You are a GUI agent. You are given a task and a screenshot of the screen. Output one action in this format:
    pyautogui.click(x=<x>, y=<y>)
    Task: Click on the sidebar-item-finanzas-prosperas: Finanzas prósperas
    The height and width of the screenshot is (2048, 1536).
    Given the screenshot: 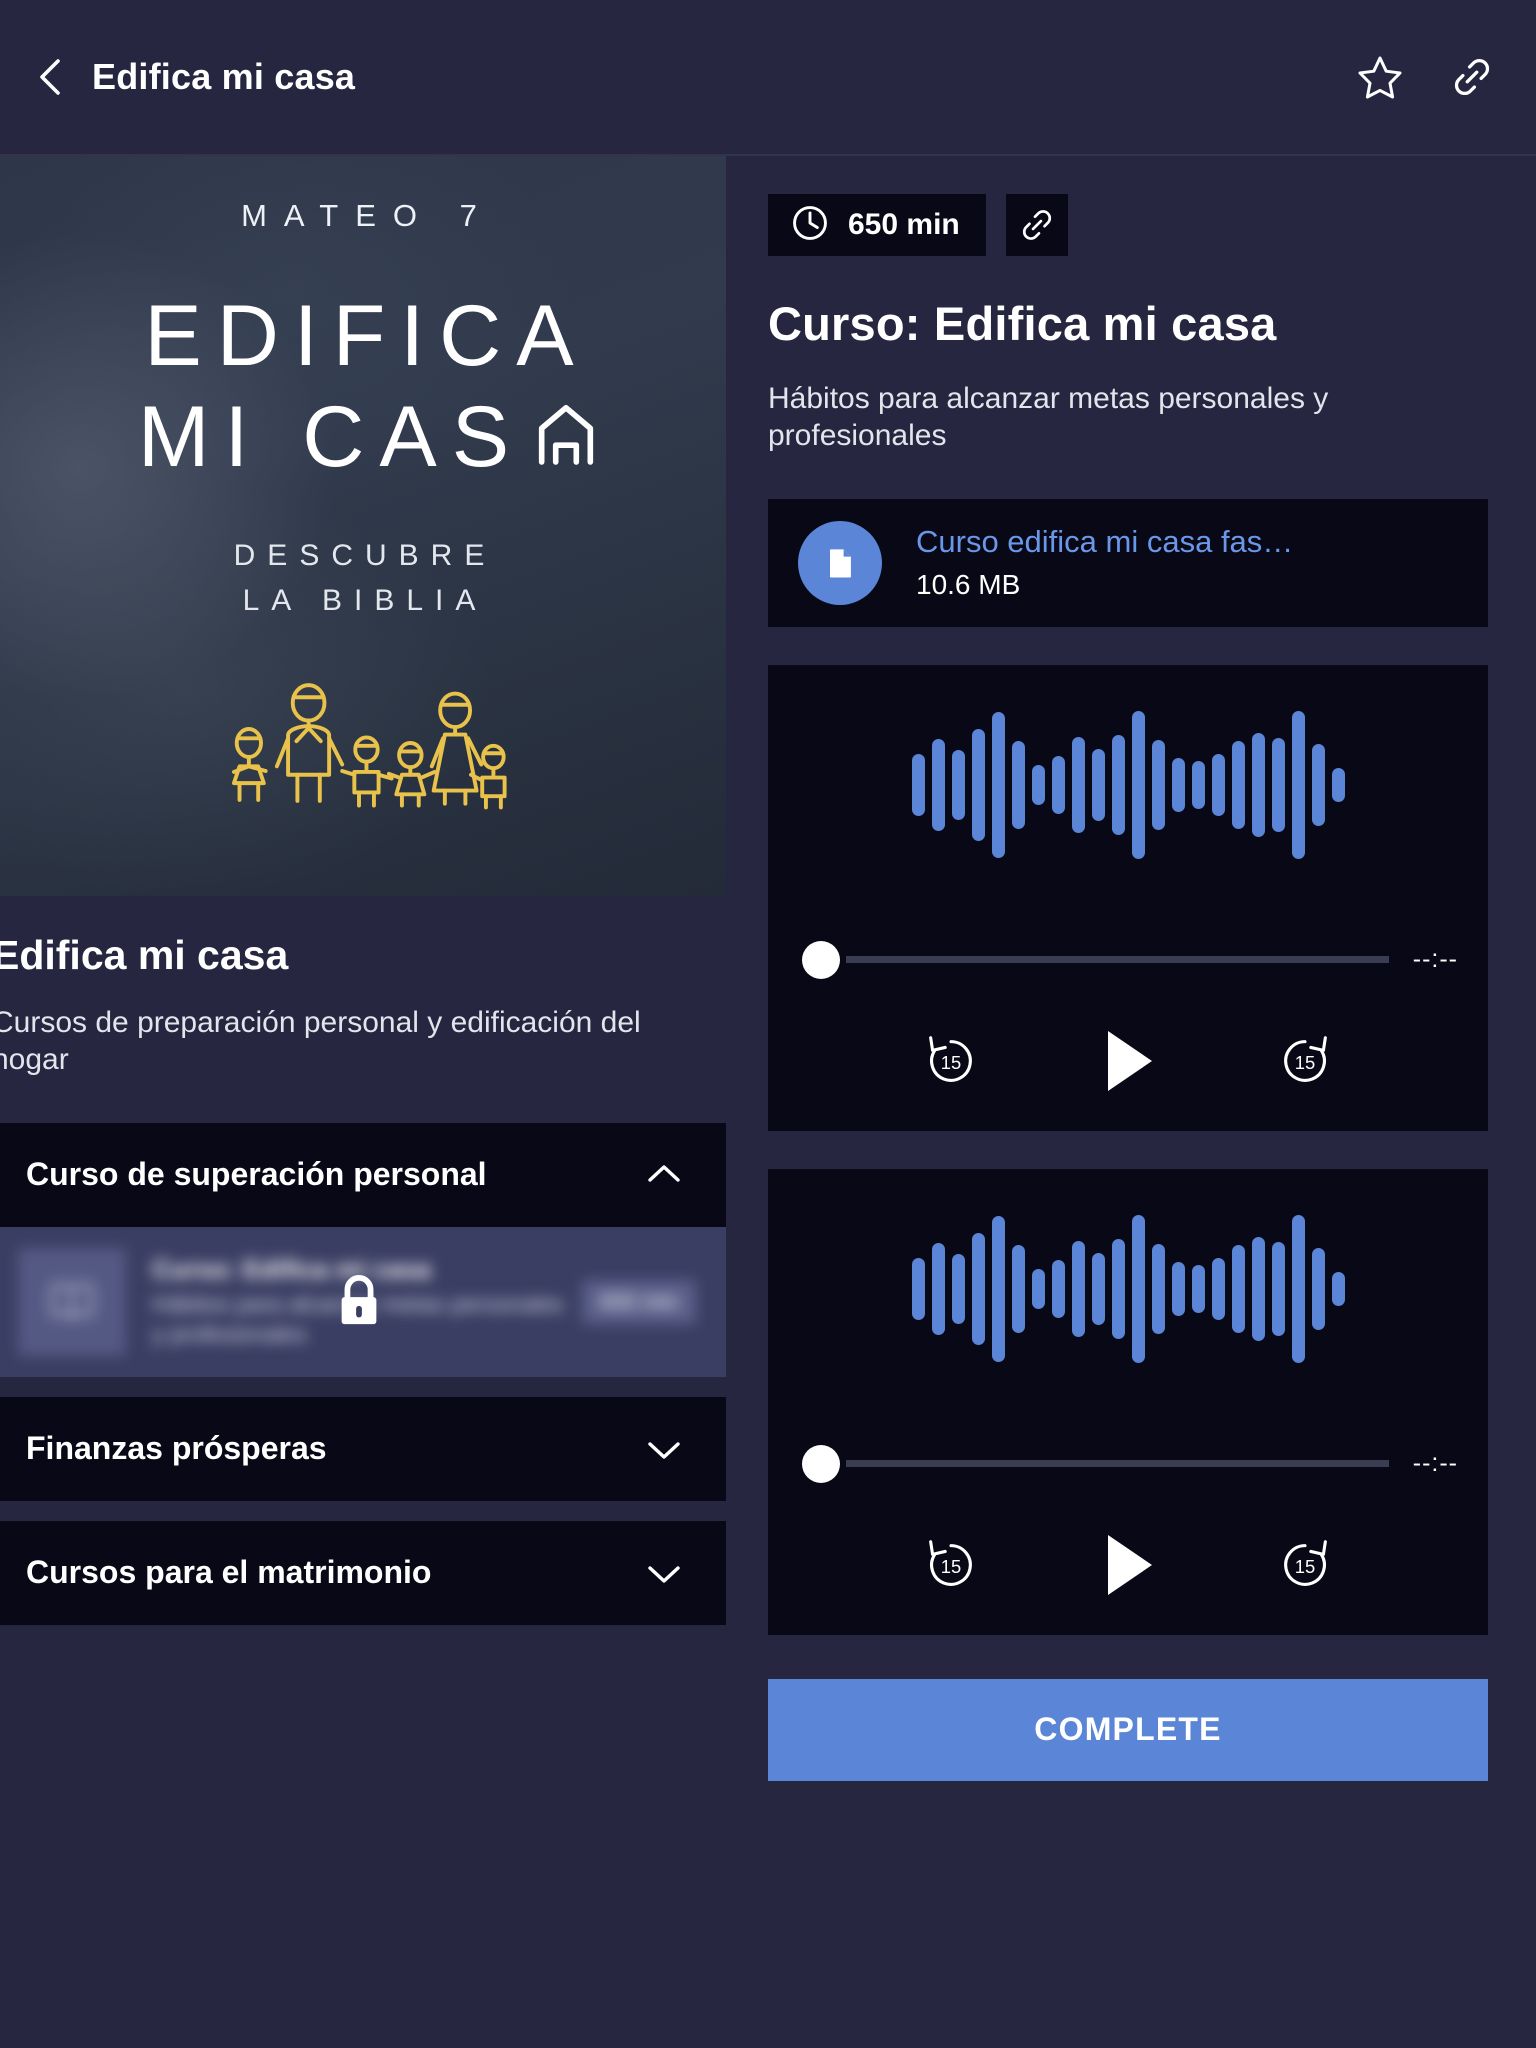 What is the action you would take?
    pyautogui.click(x=363, y=1448)
    